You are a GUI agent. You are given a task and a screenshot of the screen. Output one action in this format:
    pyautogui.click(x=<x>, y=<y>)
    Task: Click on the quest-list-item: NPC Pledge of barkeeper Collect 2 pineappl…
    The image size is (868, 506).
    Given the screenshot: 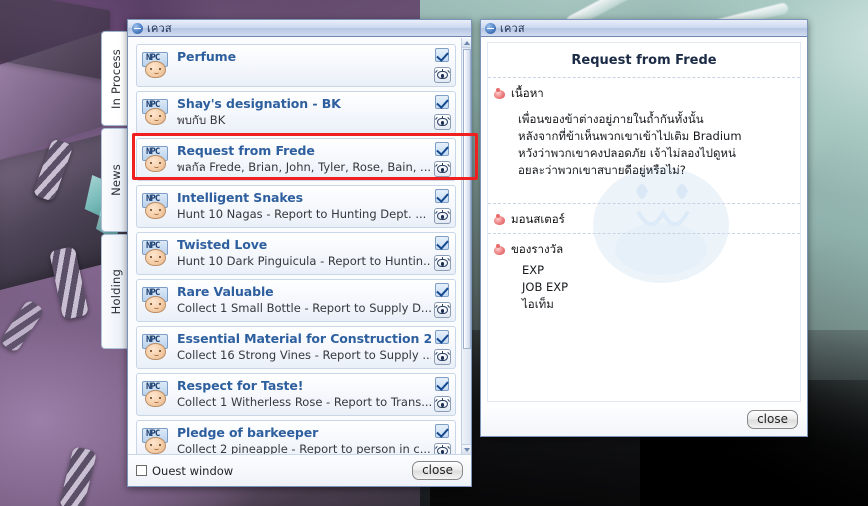 What is the action you would take?
    pyautogui.click(x=296, y=437)
    